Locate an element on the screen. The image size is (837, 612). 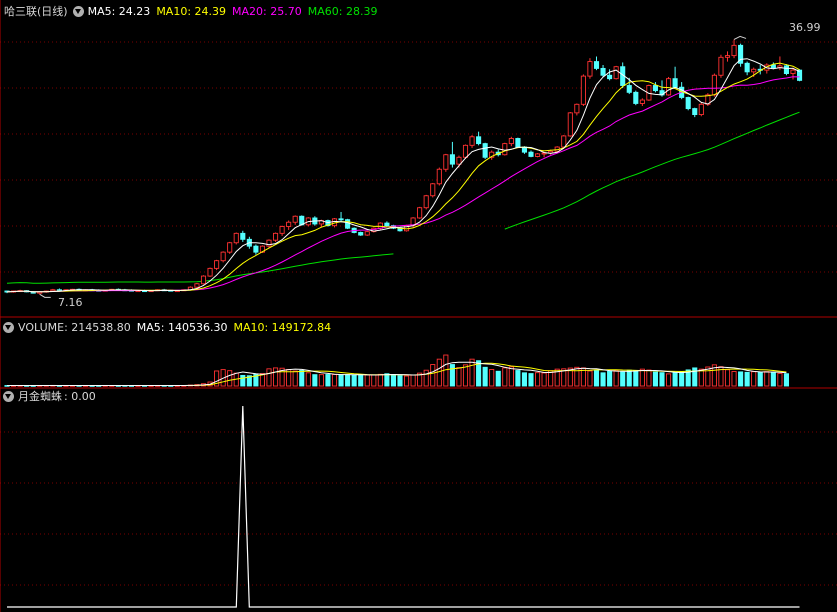
stock-title: 哈三联(日线) is located at coordinates (36, 11).